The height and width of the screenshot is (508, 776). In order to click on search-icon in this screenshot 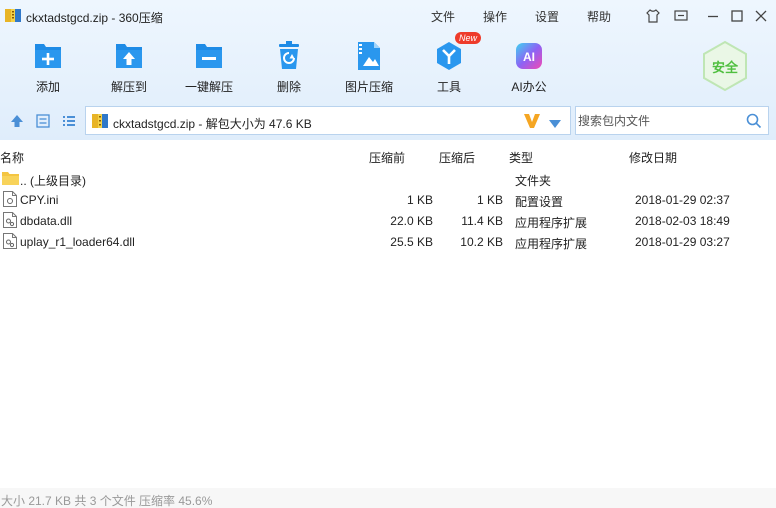, I will do `click(754, 121)`.